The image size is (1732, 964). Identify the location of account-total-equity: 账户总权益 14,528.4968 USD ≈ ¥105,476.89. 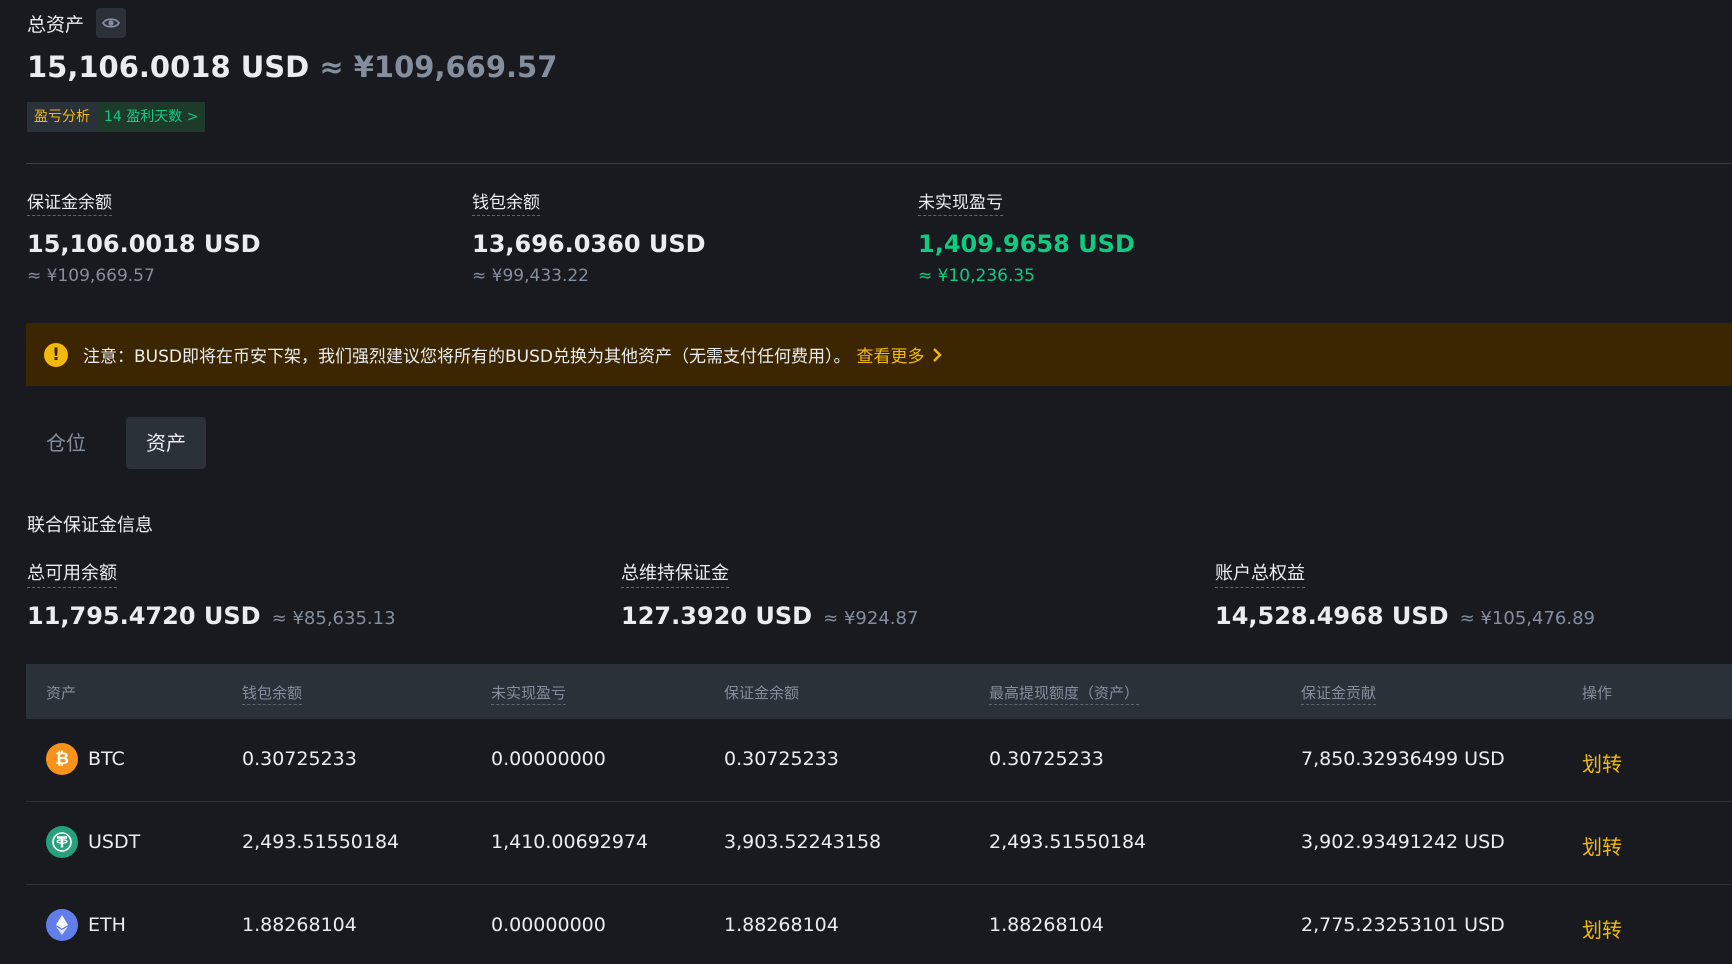
(1405, 594).